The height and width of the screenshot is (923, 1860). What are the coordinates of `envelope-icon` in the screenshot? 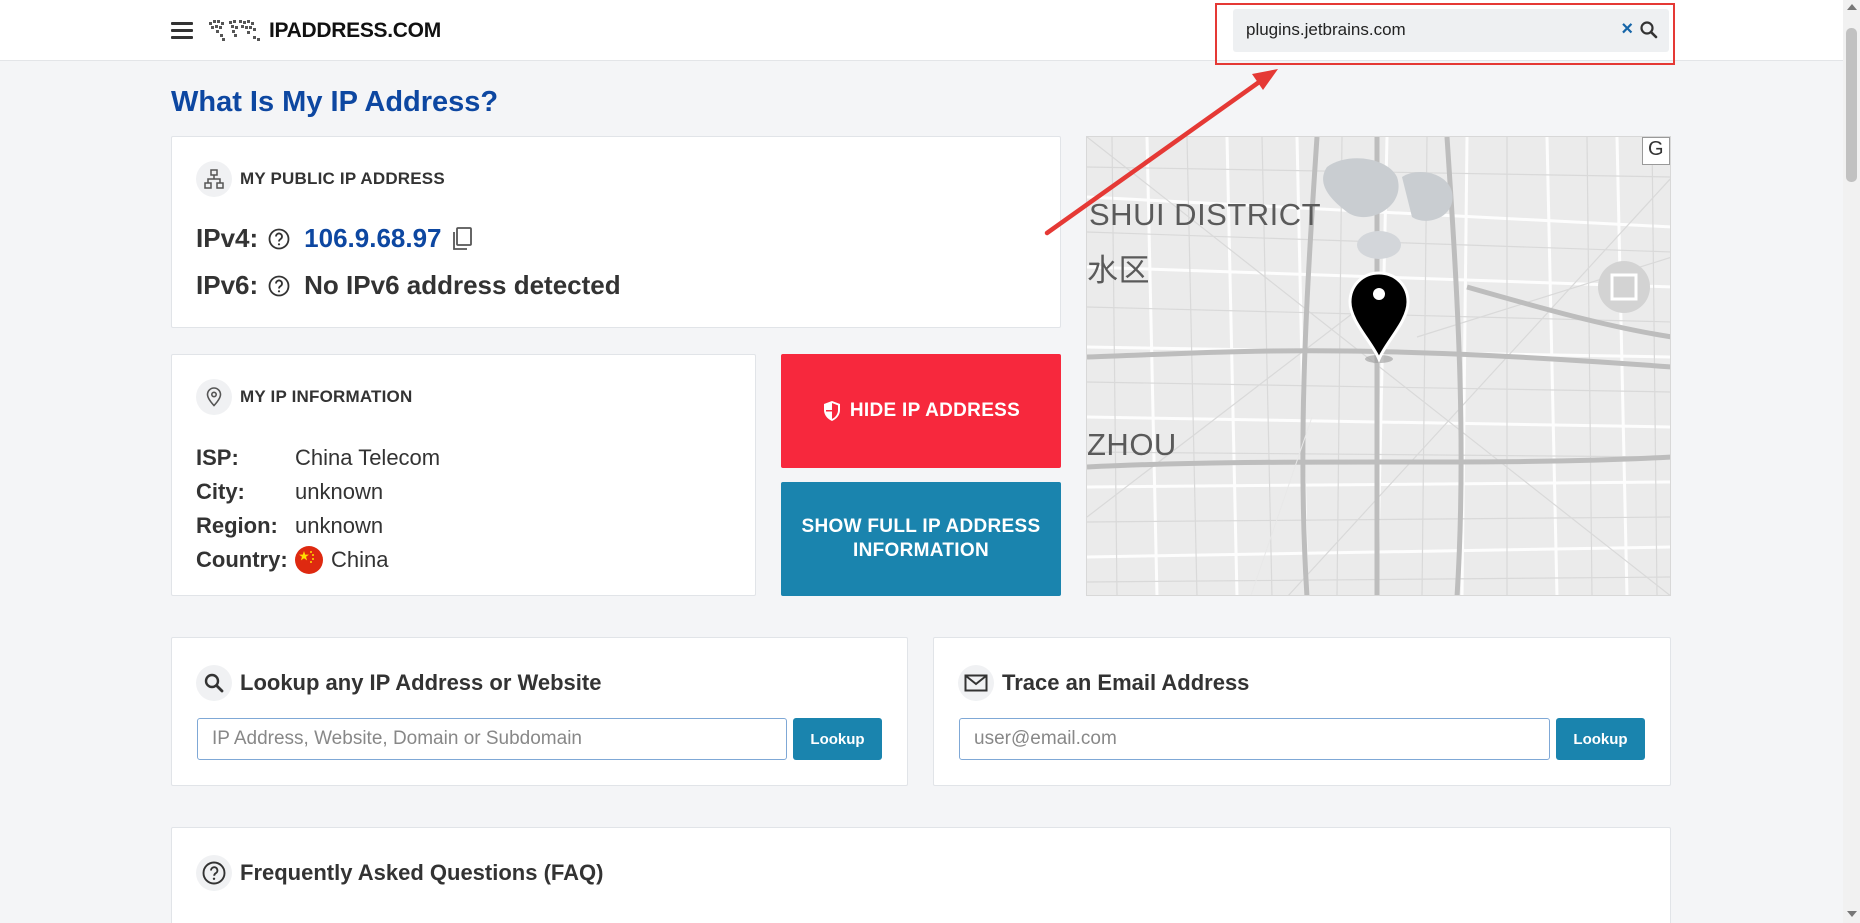 It's located at (976, 683).